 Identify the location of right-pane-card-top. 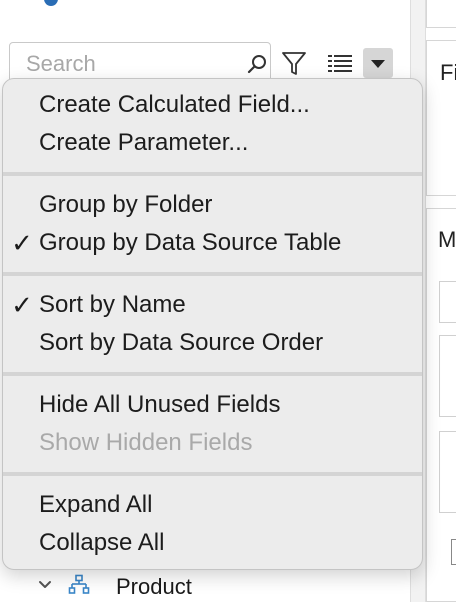
(441, 14).